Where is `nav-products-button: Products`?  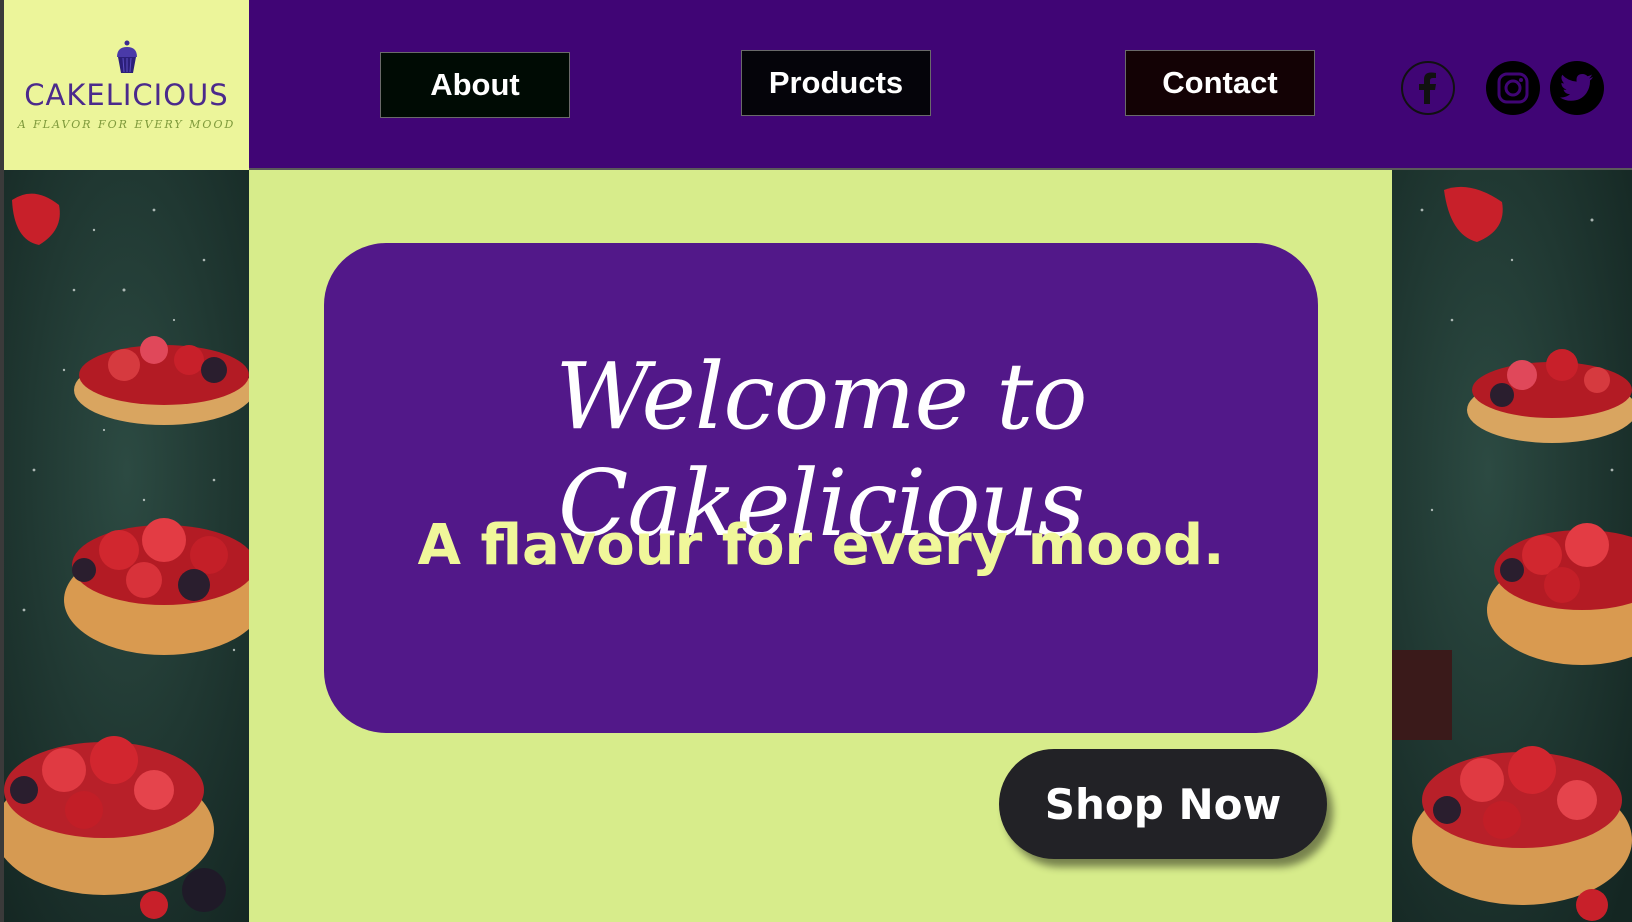 nav-products-button: Products is located at coordinates (836, 83).